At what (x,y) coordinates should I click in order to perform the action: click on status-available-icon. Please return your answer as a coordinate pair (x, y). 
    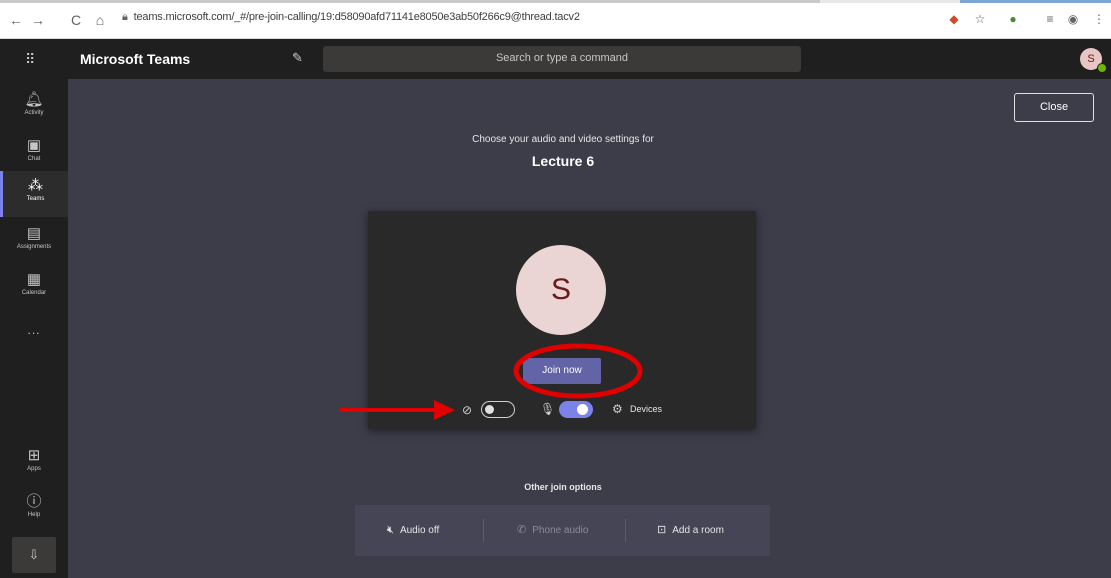
    Looking at the image, I should click on (1102, 68).